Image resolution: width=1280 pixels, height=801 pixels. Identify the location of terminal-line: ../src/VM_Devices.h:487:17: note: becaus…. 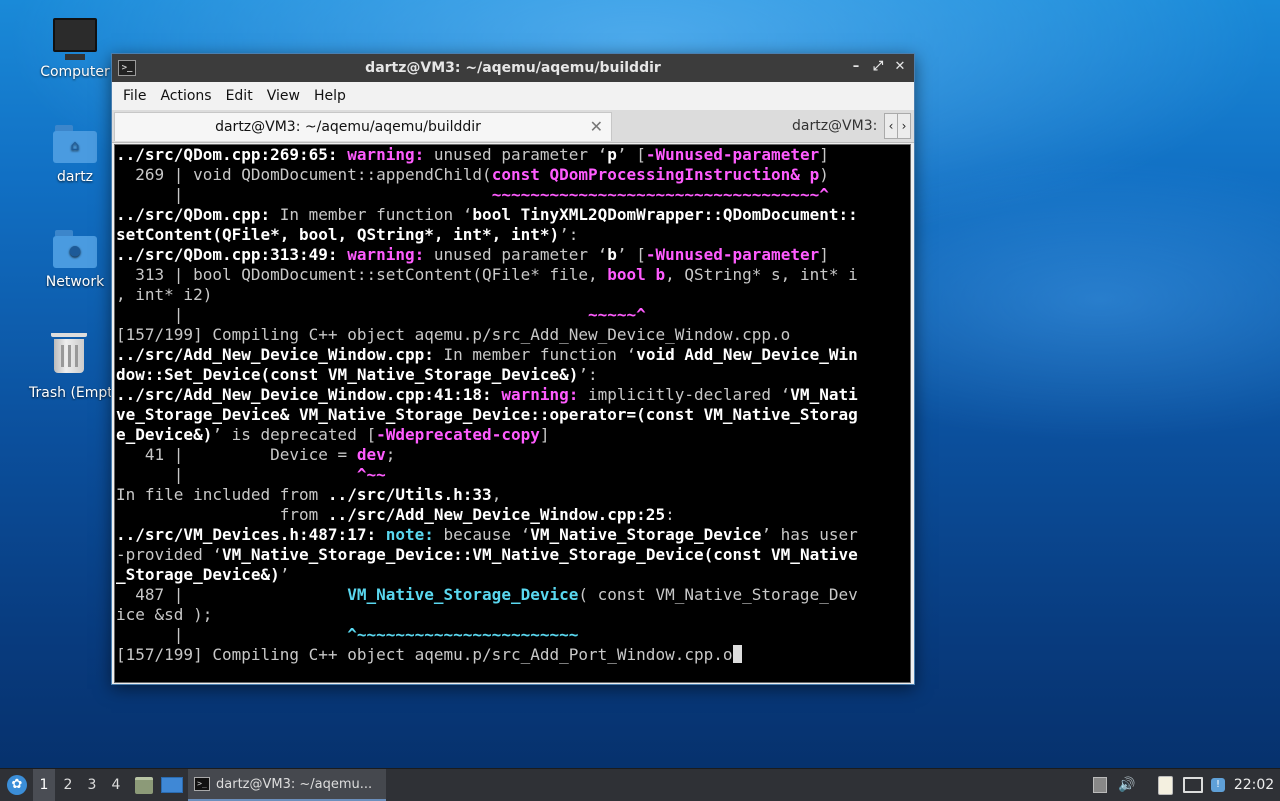
(513, 535).